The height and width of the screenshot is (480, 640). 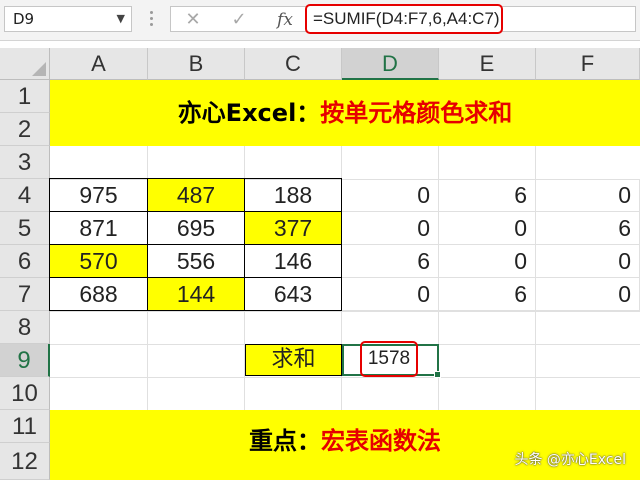 What do you see at coordinates (293, 195) in the screenshot?
I see `data-cell: 188` at bounding box center [293, 195].